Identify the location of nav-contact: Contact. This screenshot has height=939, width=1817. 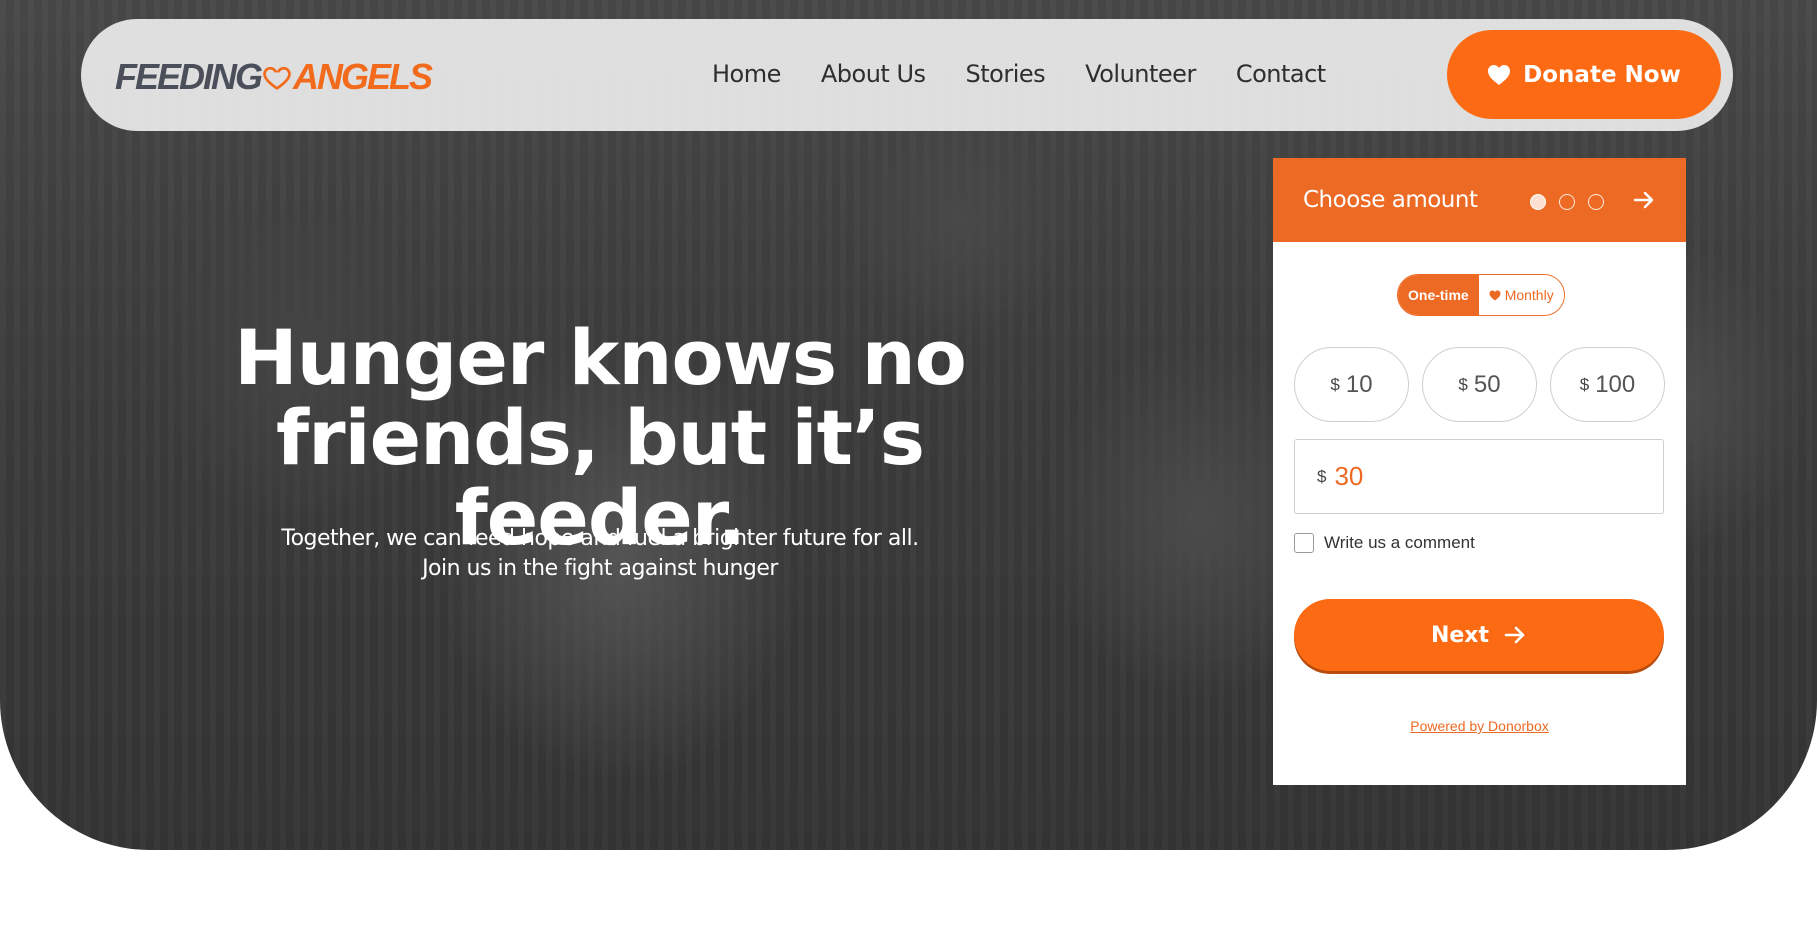
(1281, 74).